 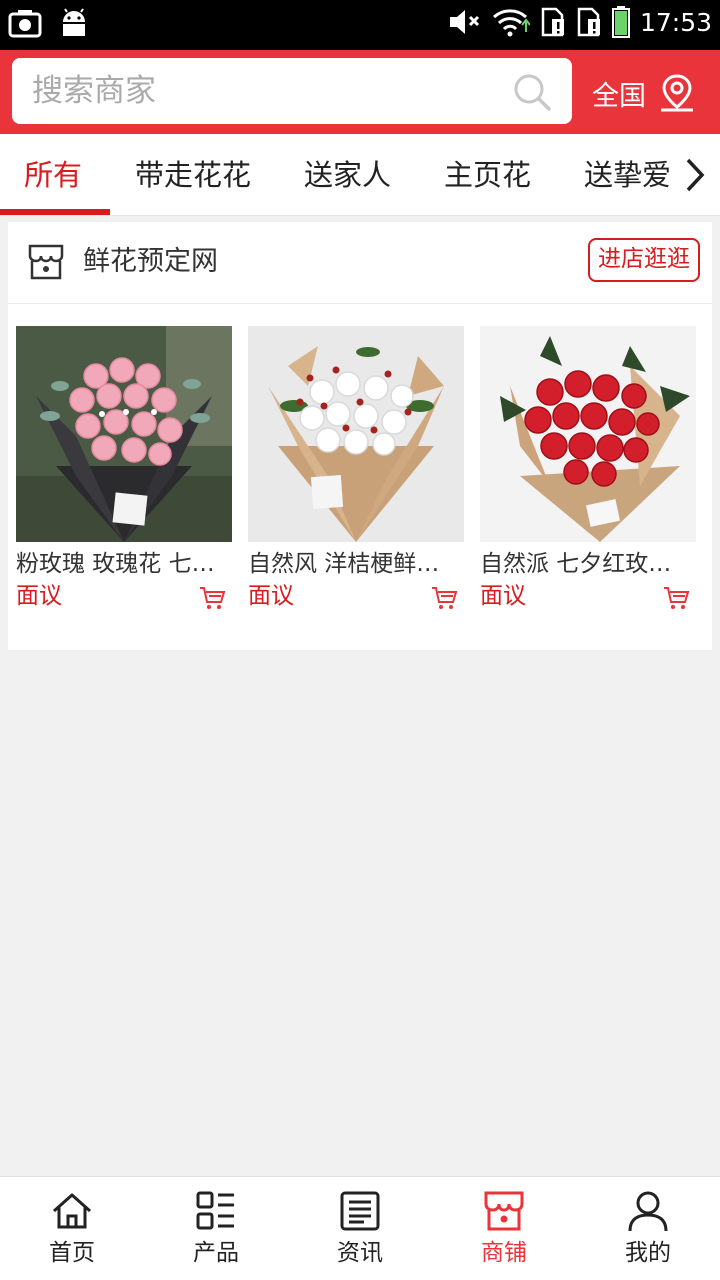 What do you see at coordinates (124, 434) in the screenshot?
I see `product-image-pink-roses` at bounding box center [124, 434].